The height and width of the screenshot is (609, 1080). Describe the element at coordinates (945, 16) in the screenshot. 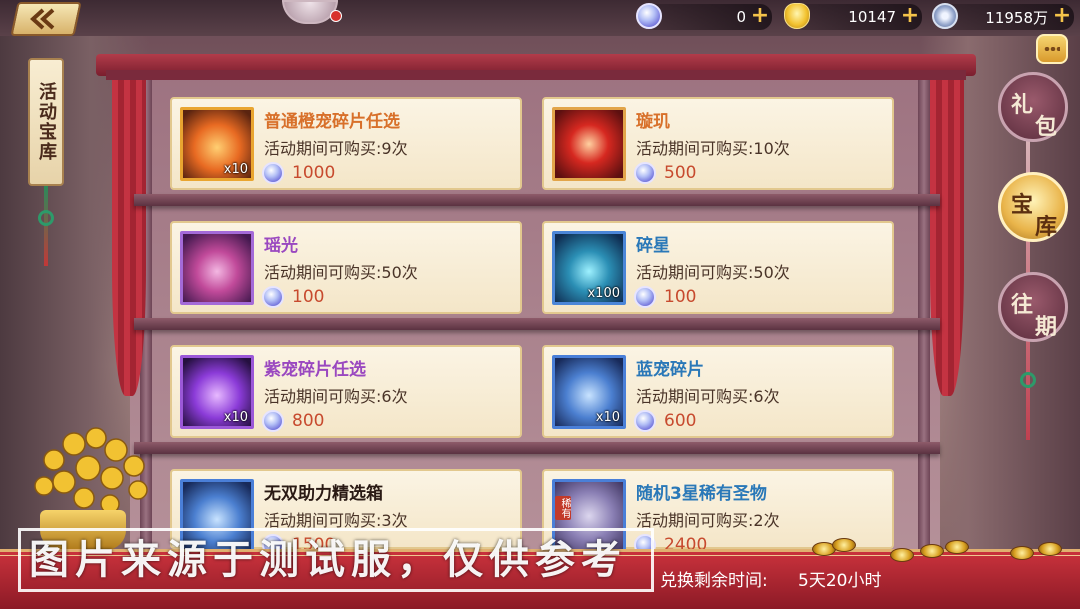

I see `copper-coin-icon` at that location.